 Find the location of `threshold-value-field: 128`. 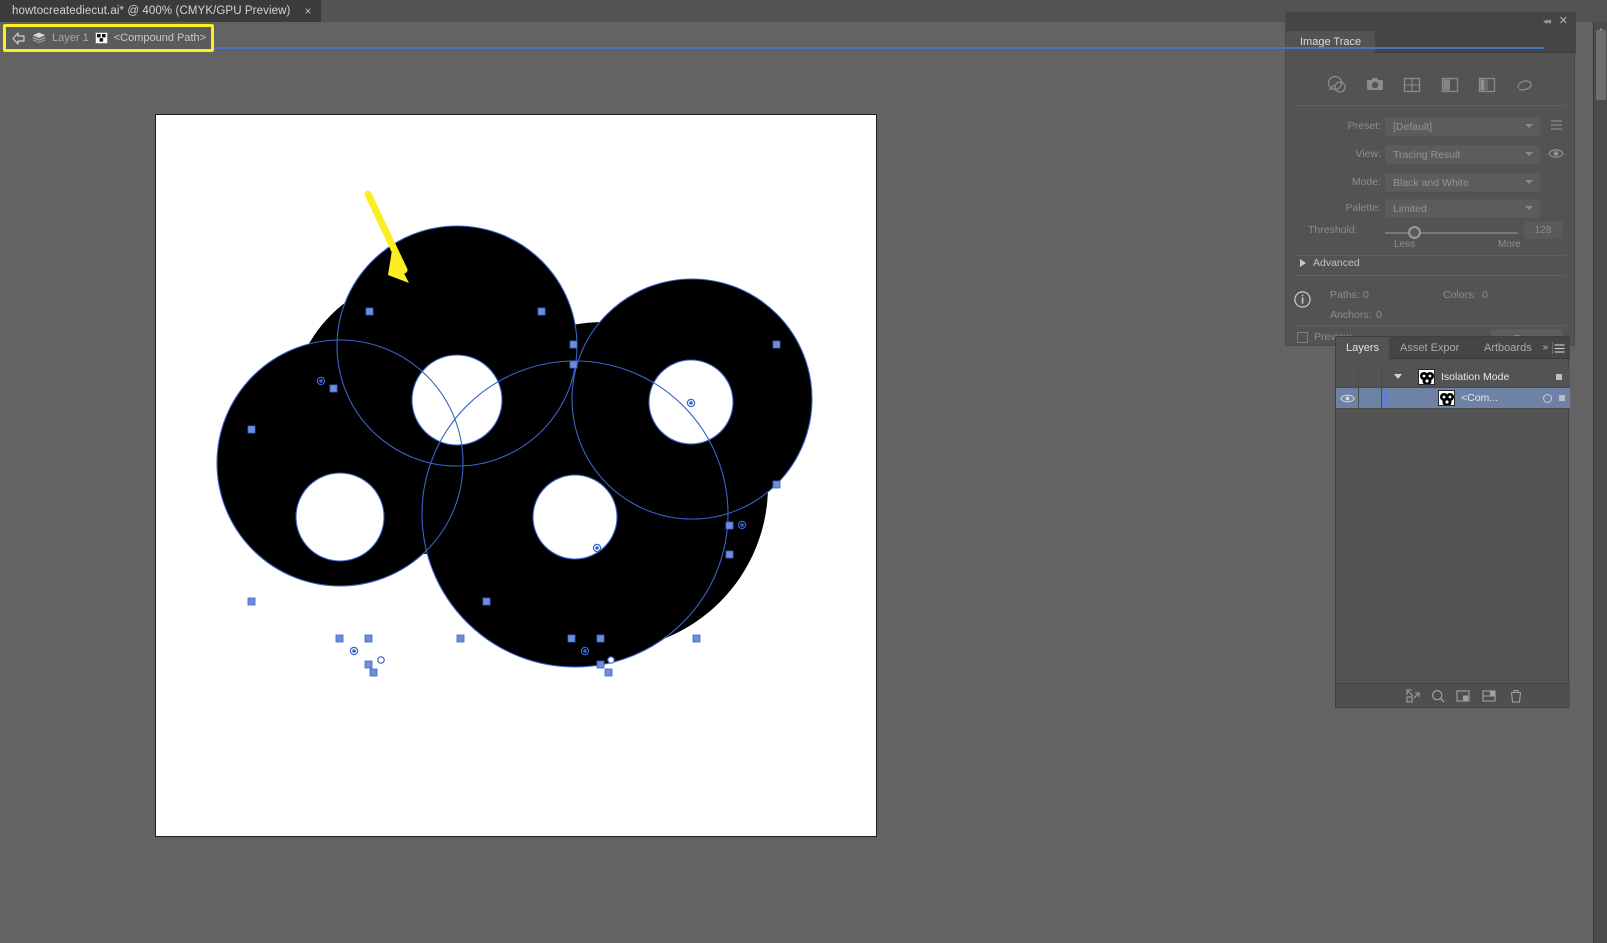

threshold-value-field: 128 is located at coordinates (1543, 230).